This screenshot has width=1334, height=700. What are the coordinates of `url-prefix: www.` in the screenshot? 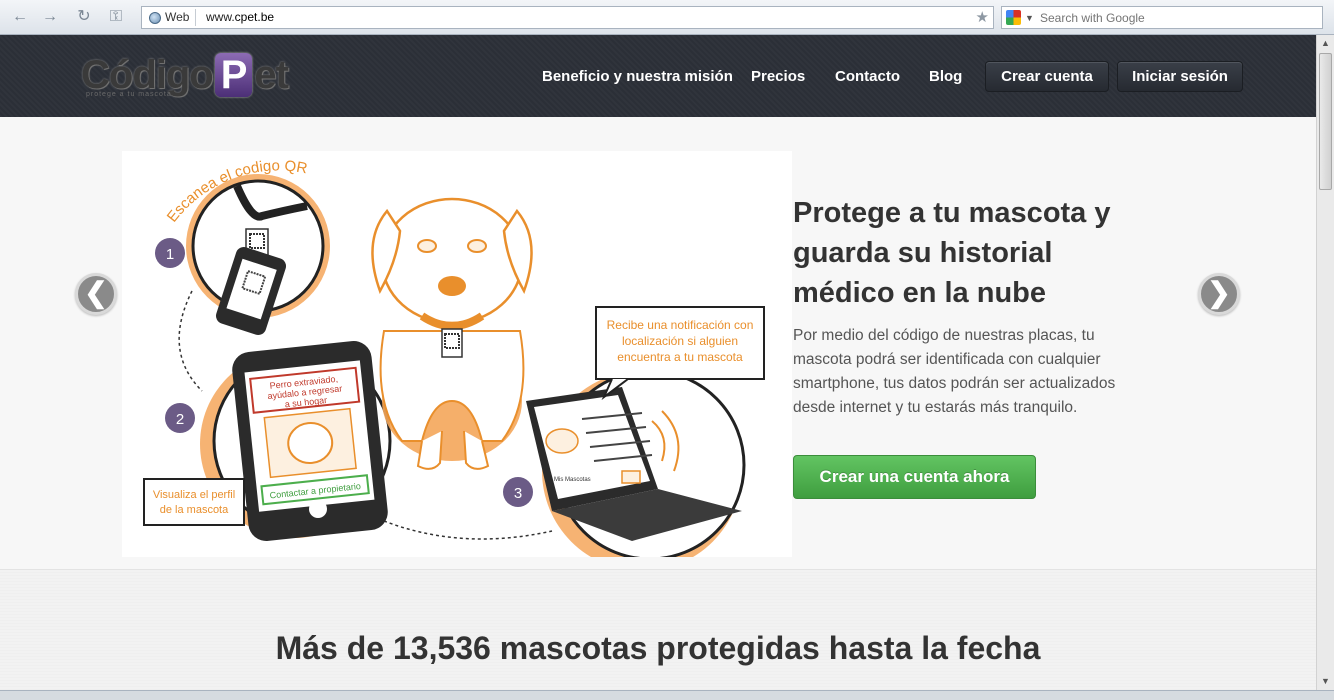 It's located at (220, 17).